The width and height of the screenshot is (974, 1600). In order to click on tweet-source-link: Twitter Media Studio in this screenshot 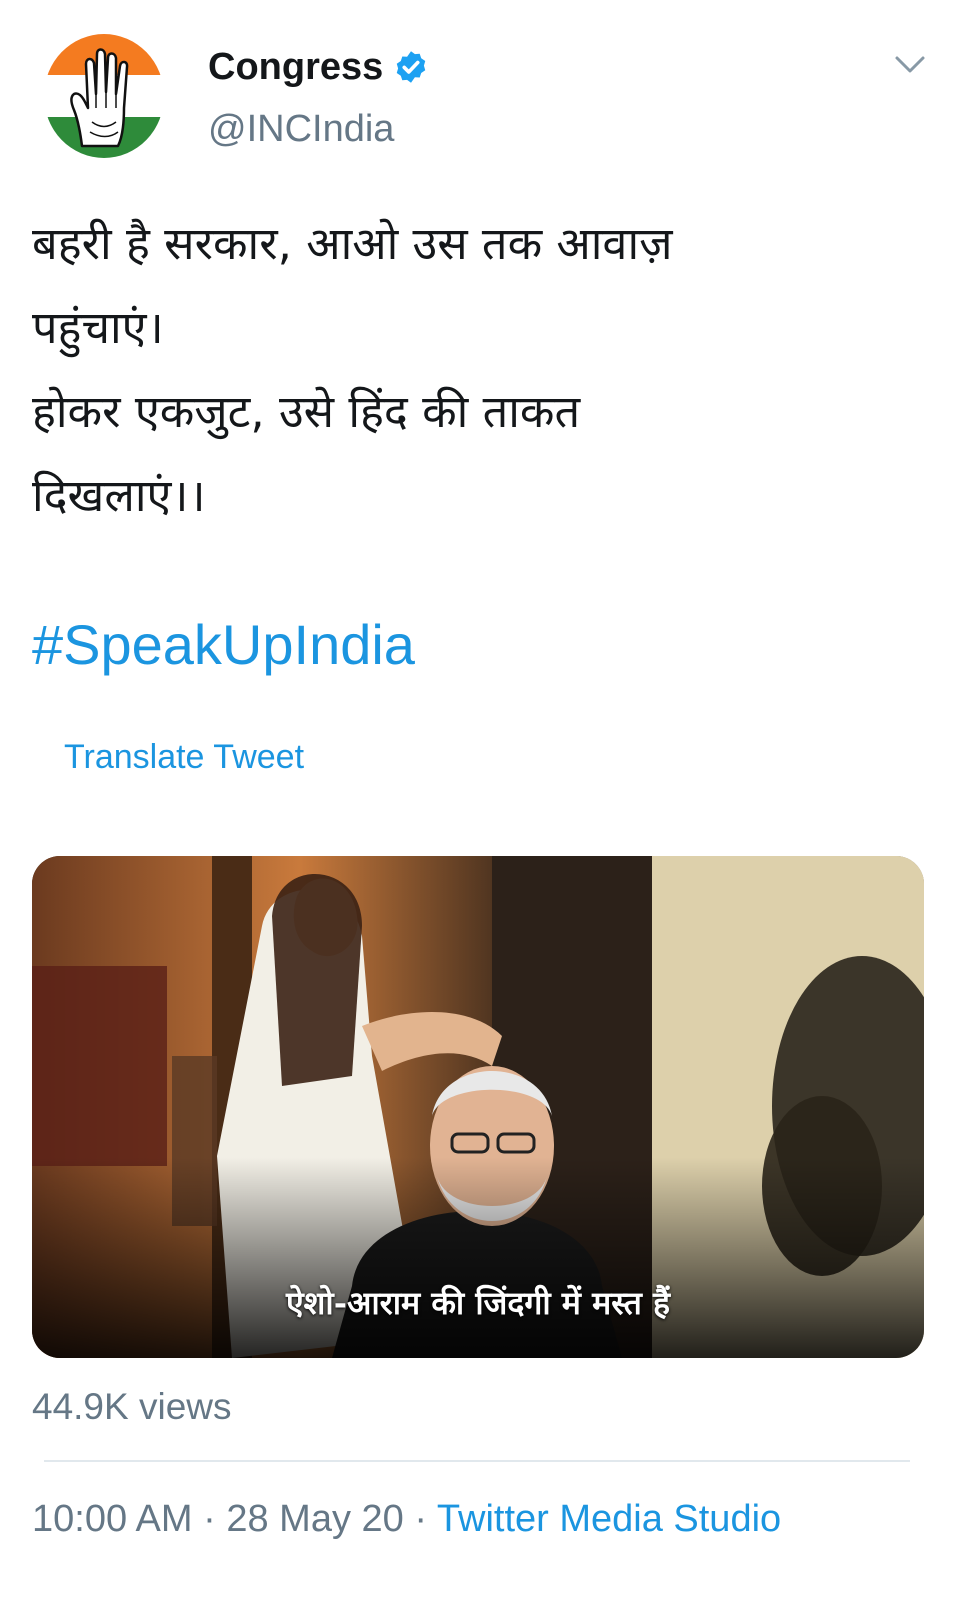, I will do `click(609, 1519)`.